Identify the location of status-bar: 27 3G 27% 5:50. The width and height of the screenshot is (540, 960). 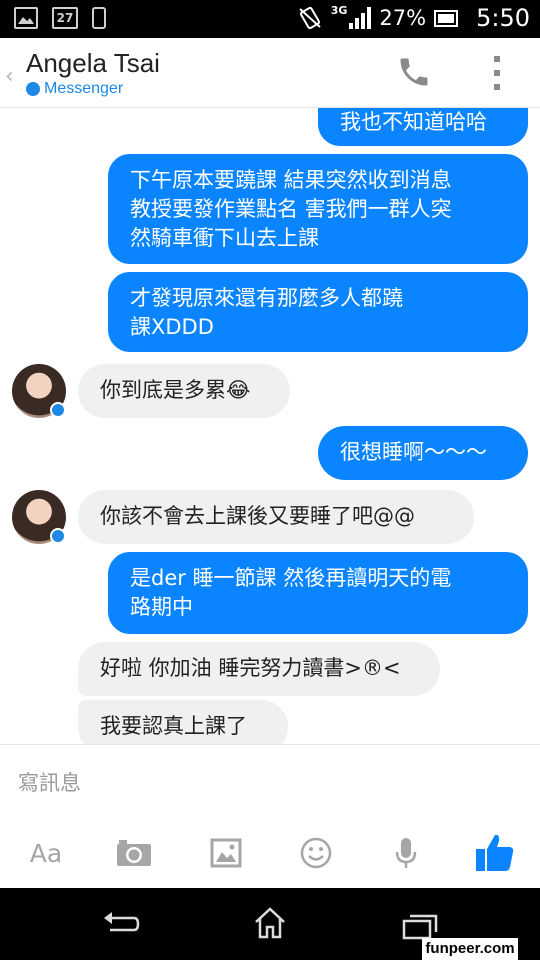
(270, 19).